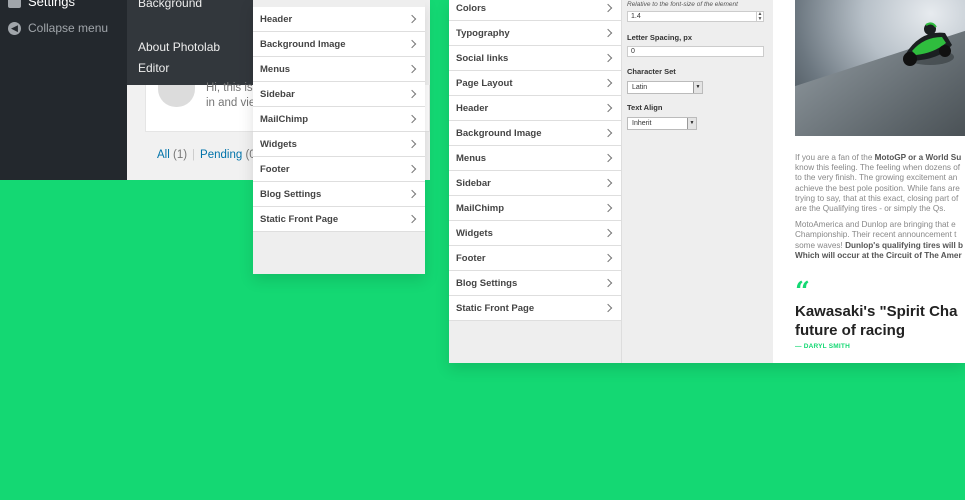  What do you see at coordinates (535, 58) in the screenshot?
I see `section-social-links: Social links` at bounding box center [535, 58].